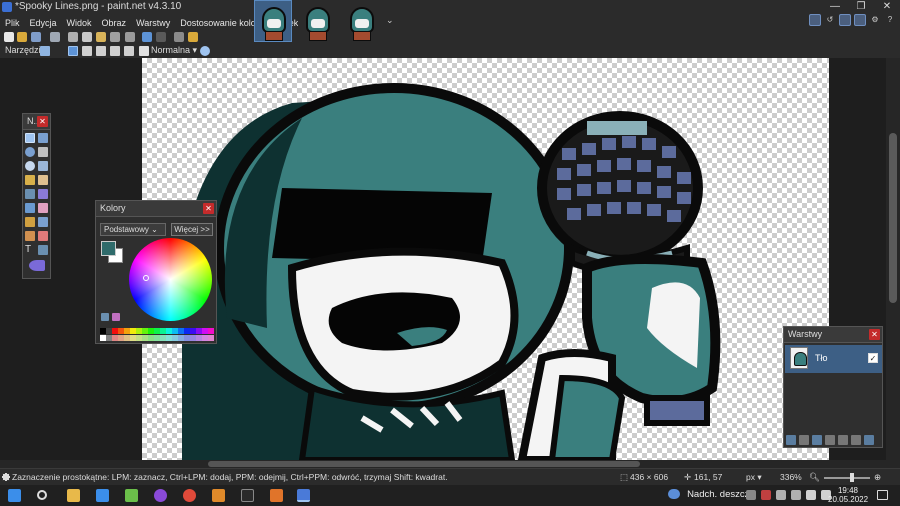 The height and width of the screenshot is (506, 900). What do you see at coordinates (814, 477) in the screenshot?
I see `zoom-out-icon: 🔍︎` at bounding box center [814, 477].